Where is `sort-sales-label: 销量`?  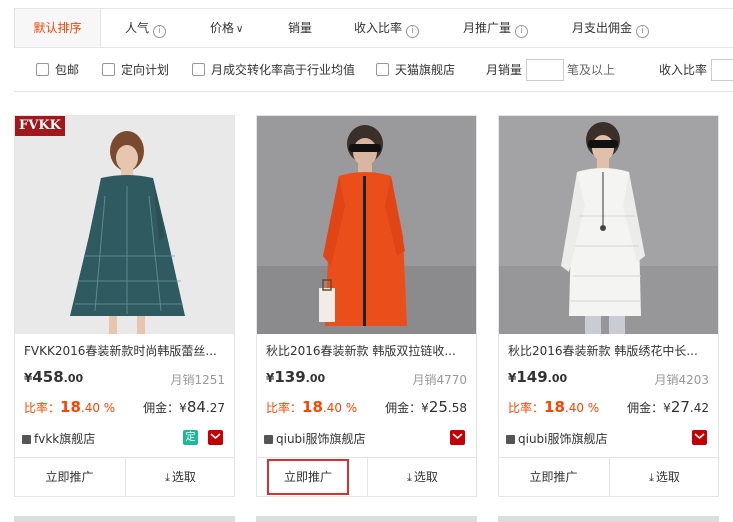
sort-sales-label: 销量 is located at coordinates (300, 28).